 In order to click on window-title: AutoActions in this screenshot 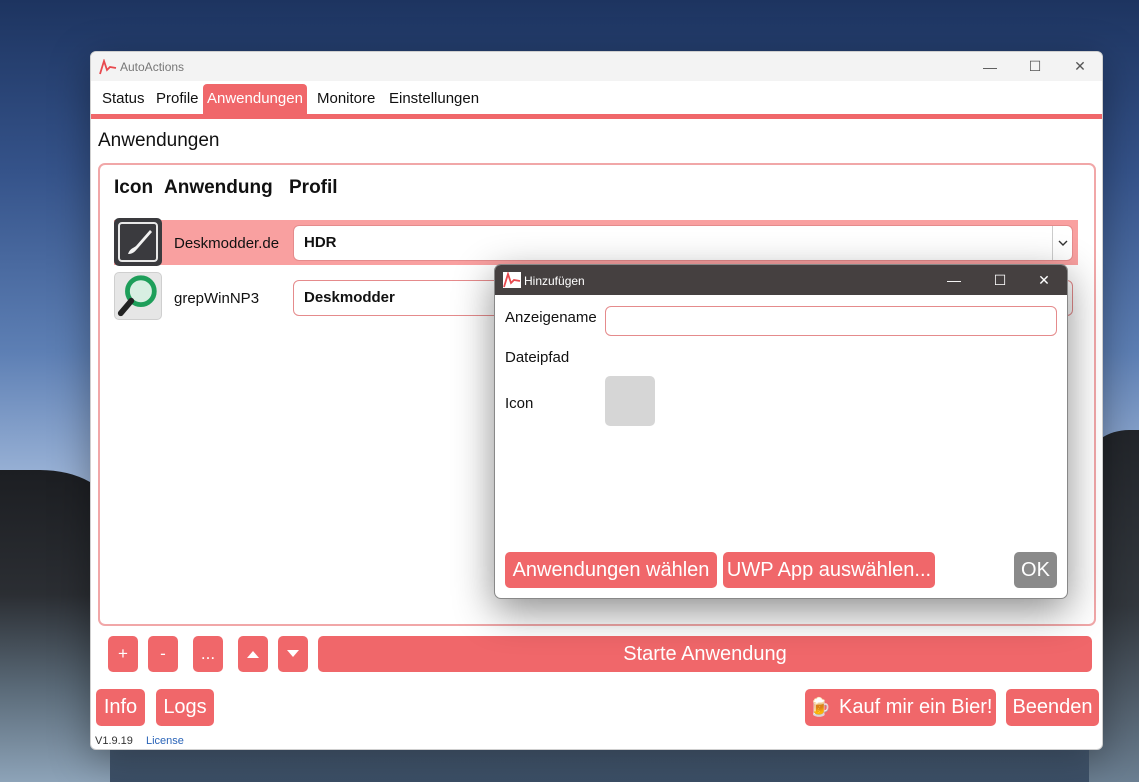, I will do `click(152, 67)`.